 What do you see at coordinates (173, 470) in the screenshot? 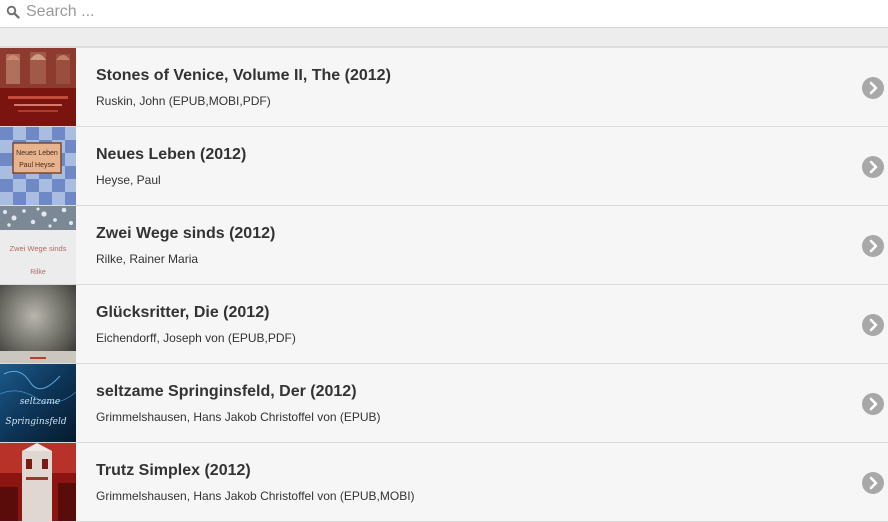
I see `book-title: Trutz Simplex (2012)` at bounding box center [173, 470].